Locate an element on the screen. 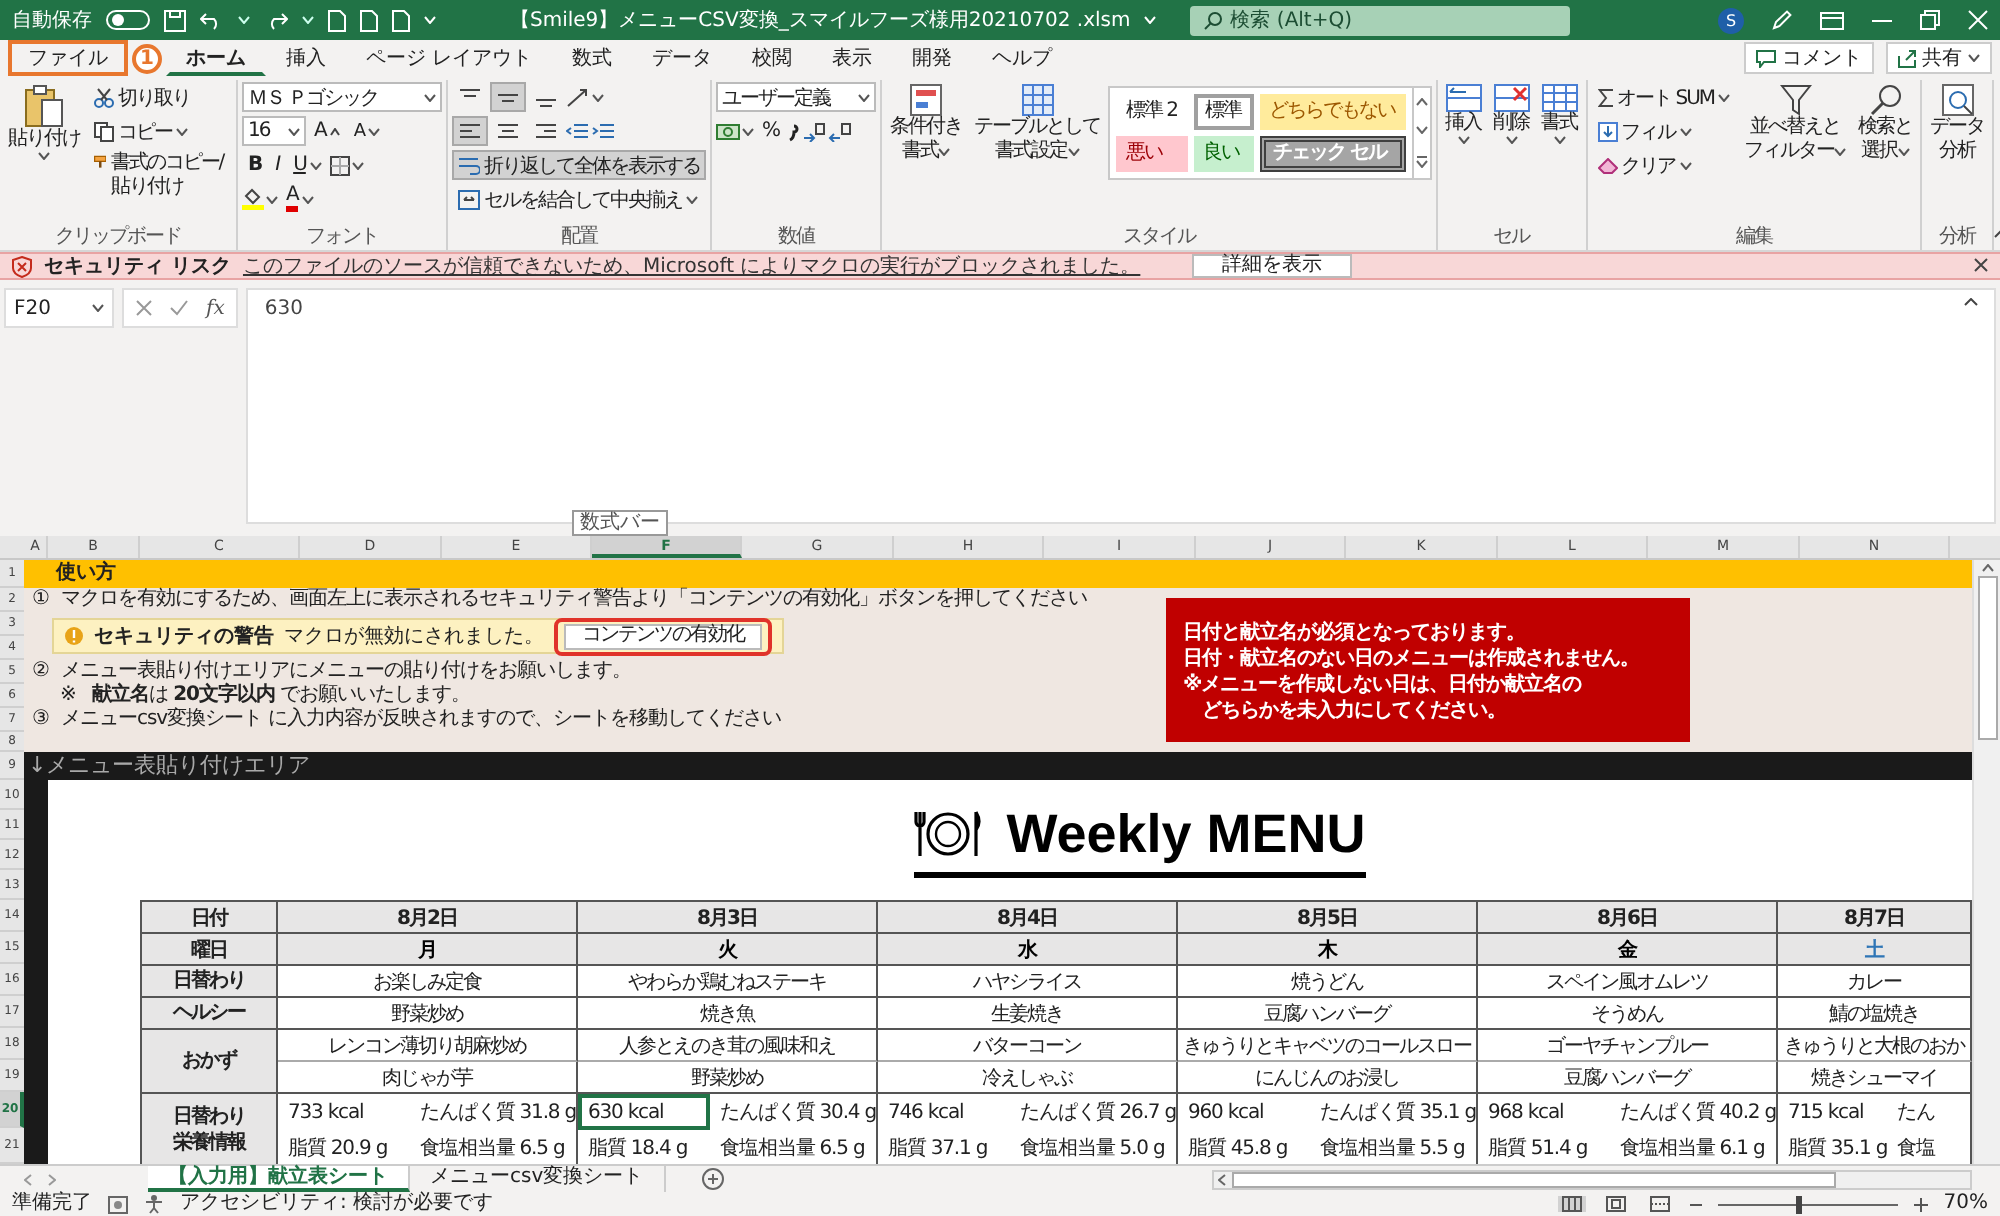 Image resolution: width=2000 pixels, height=1216 pixels. minimize-icon is located at coordinates (1882, 20).